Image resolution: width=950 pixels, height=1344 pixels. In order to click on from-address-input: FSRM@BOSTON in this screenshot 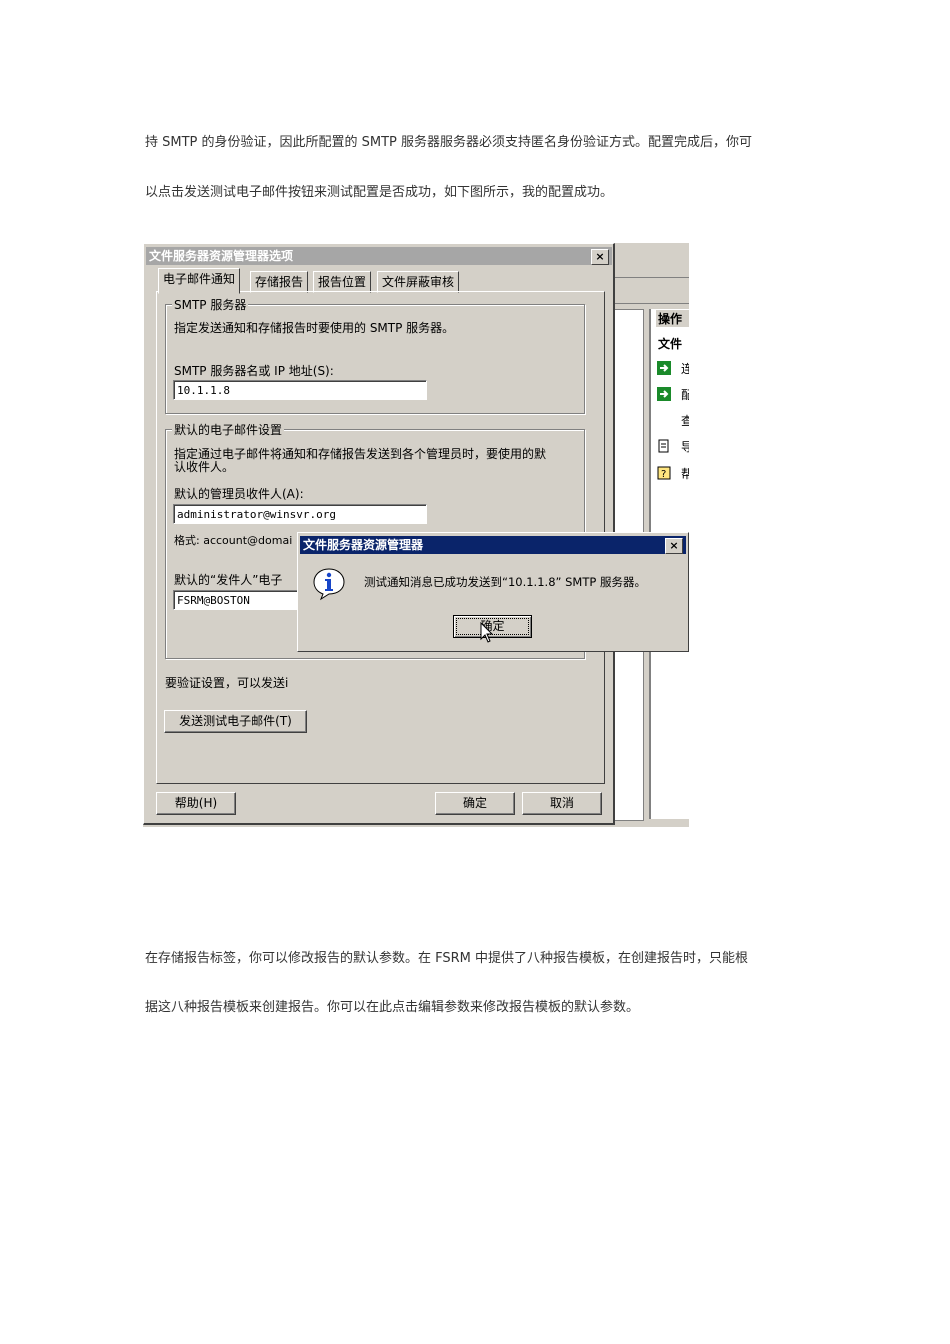, I will do `click(238, 600)`.